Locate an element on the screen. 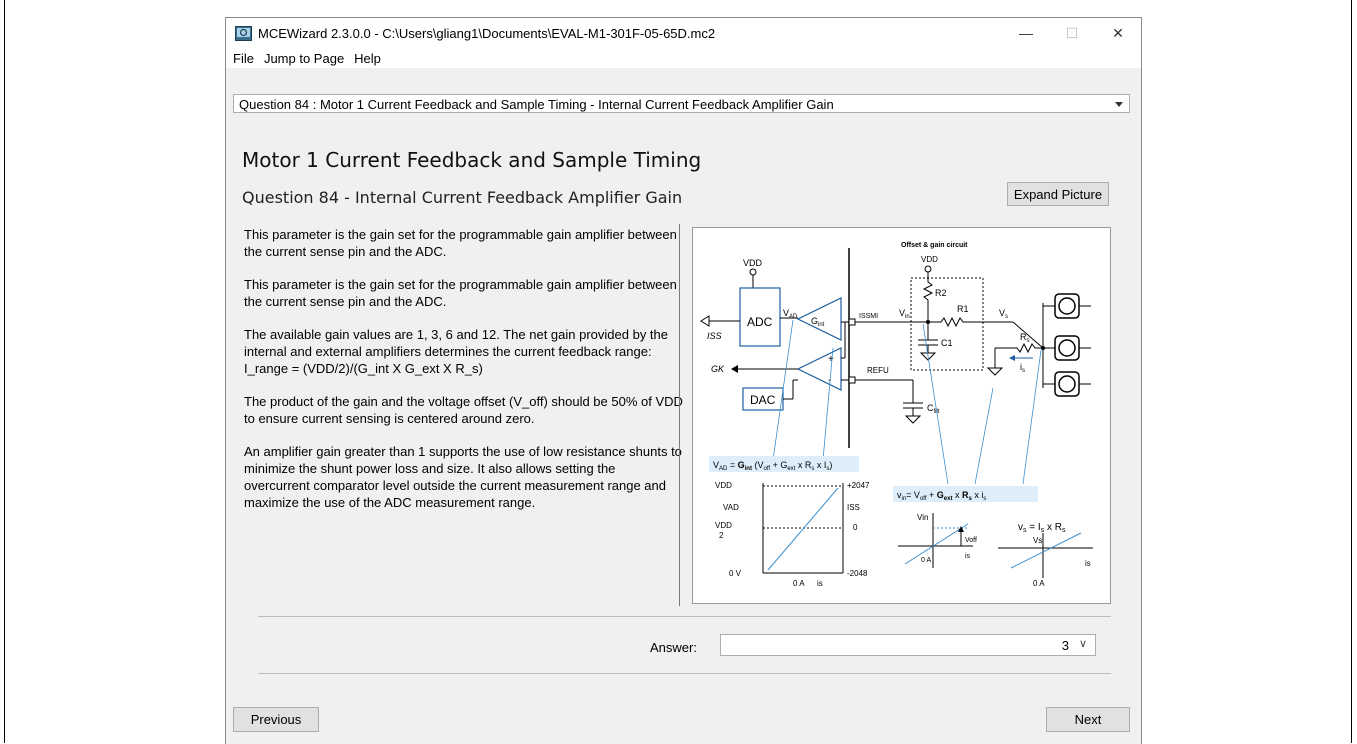 This screenshot has width=1357, height=744. g1-two: 2 is located at coordinates (721, 535).